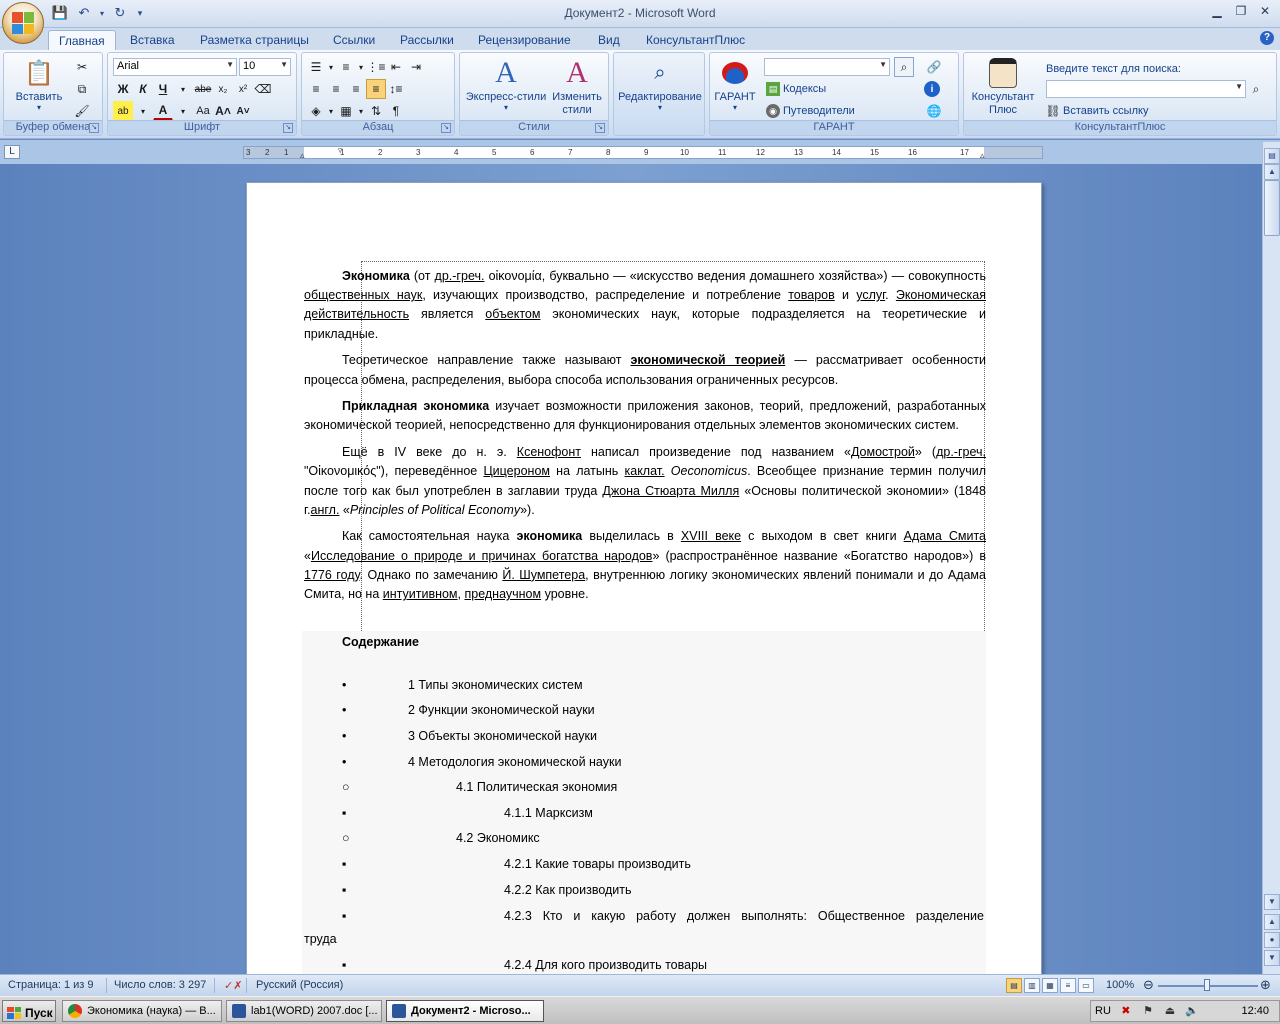 This screenshot has width=1280, height=1024. What do you see at coordinates (354, 40) in the screenshot?
I see `tab-references: Ссылки` at bounding box center [354, 40].